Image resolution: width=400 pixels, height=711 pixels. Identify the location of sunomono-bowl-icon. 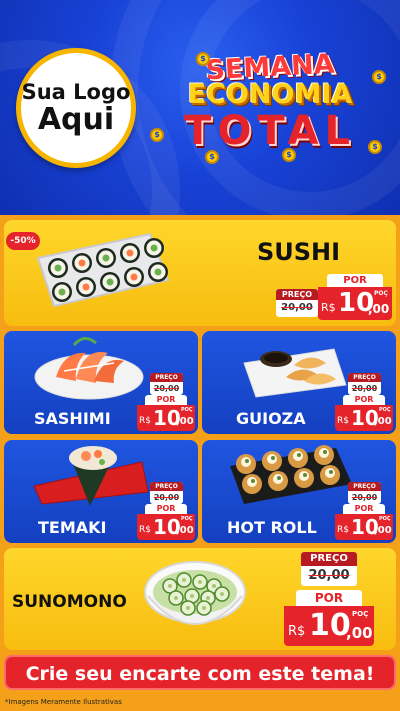
(195, 593).